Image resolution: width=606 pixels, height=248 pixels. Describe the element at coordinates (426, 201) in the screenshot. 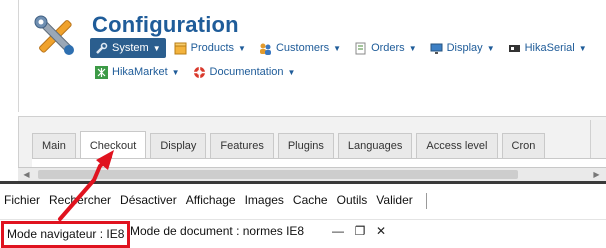

I see `devtools-separator` at that location.